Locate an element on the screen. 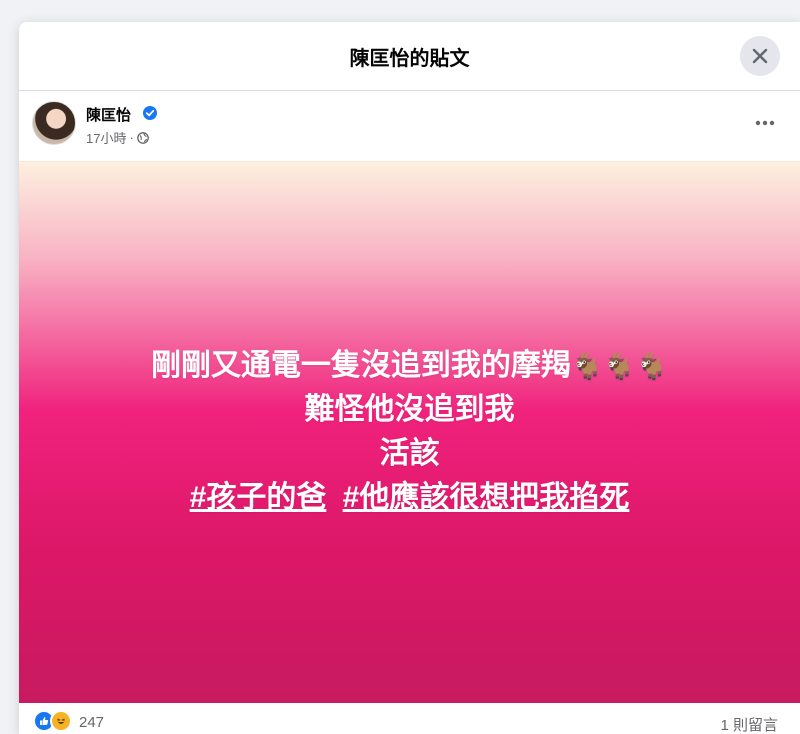 The image size is (800, 734). close-icon is located at coordinates (760, 56).